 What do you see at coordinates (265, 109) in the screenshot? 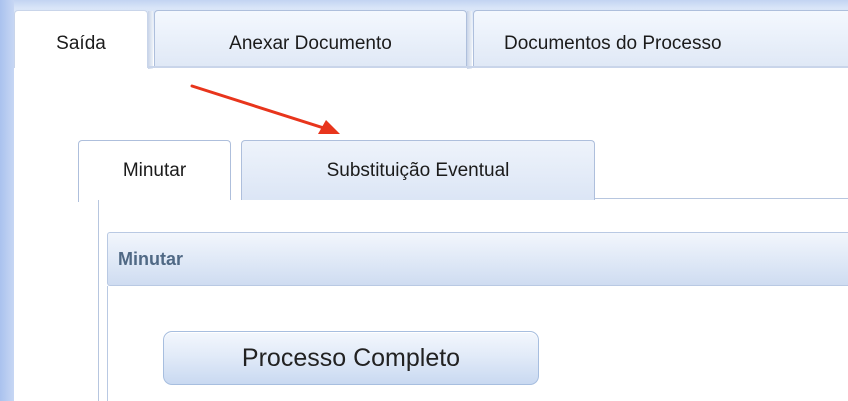
I see `annotation-arrow-icon` at bounding box center [265, 109].